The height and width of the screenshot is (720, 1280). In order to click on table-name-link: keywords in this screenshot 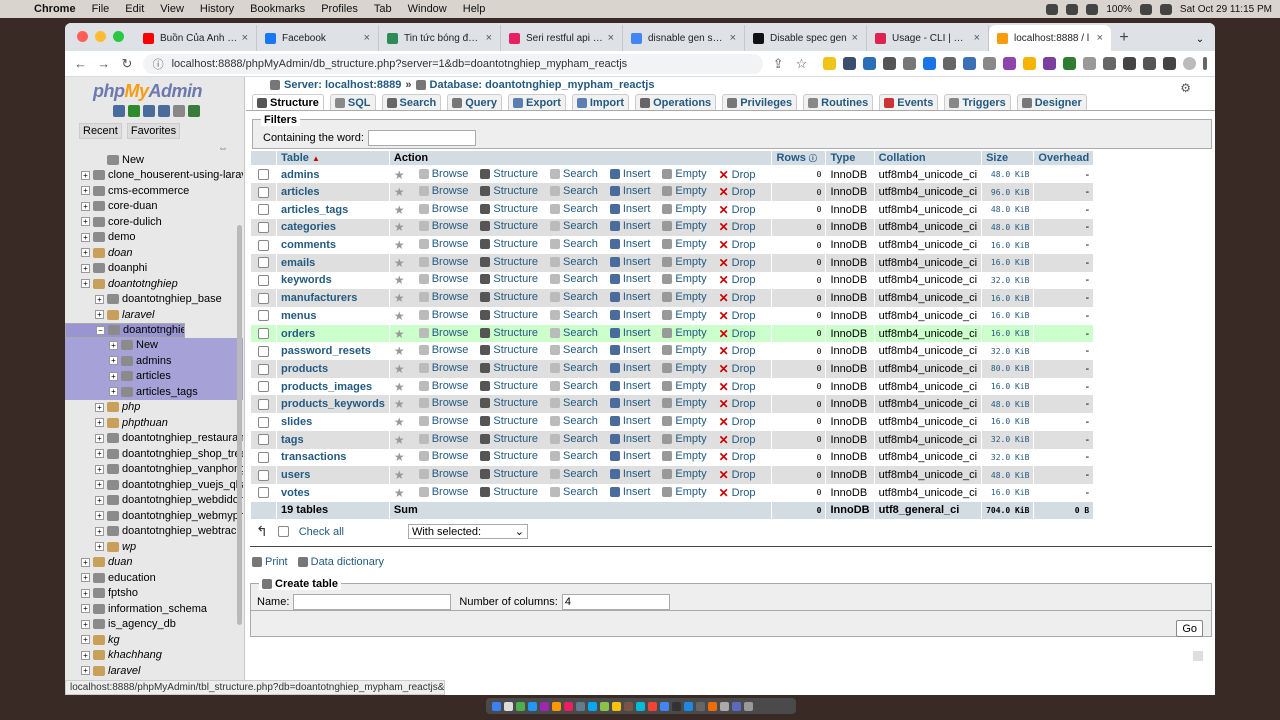, I will do `click(306, 280)`.